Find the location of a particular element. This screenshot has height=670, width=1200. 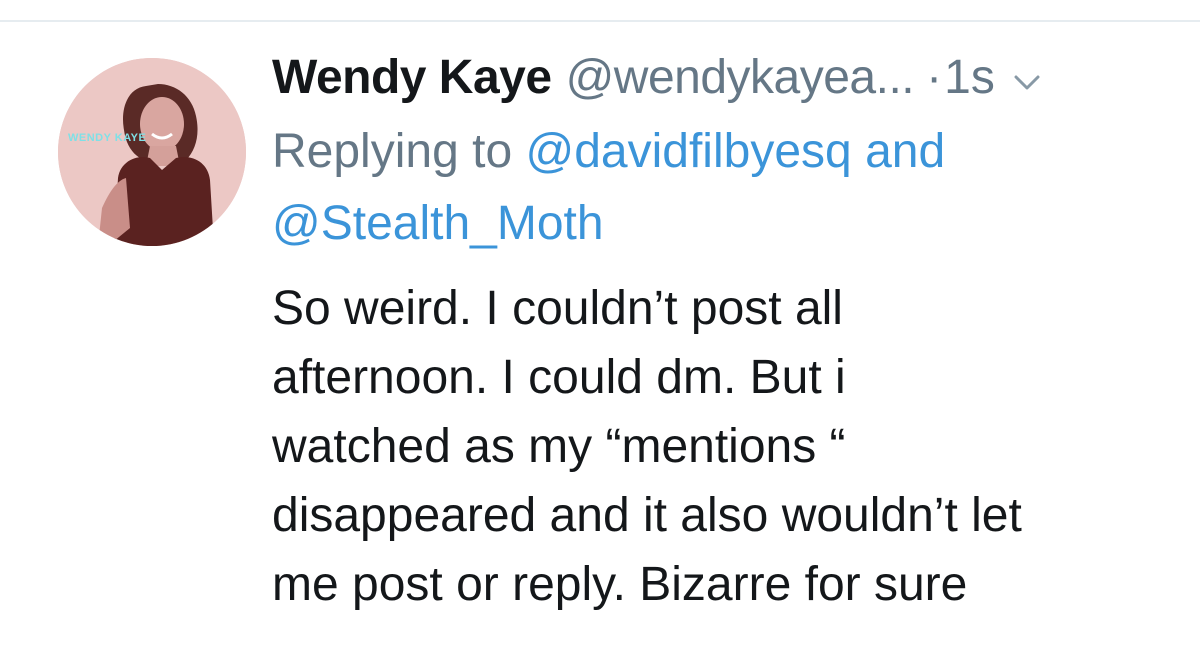

chevron-down-icon is located at coordinates (1027, 82).